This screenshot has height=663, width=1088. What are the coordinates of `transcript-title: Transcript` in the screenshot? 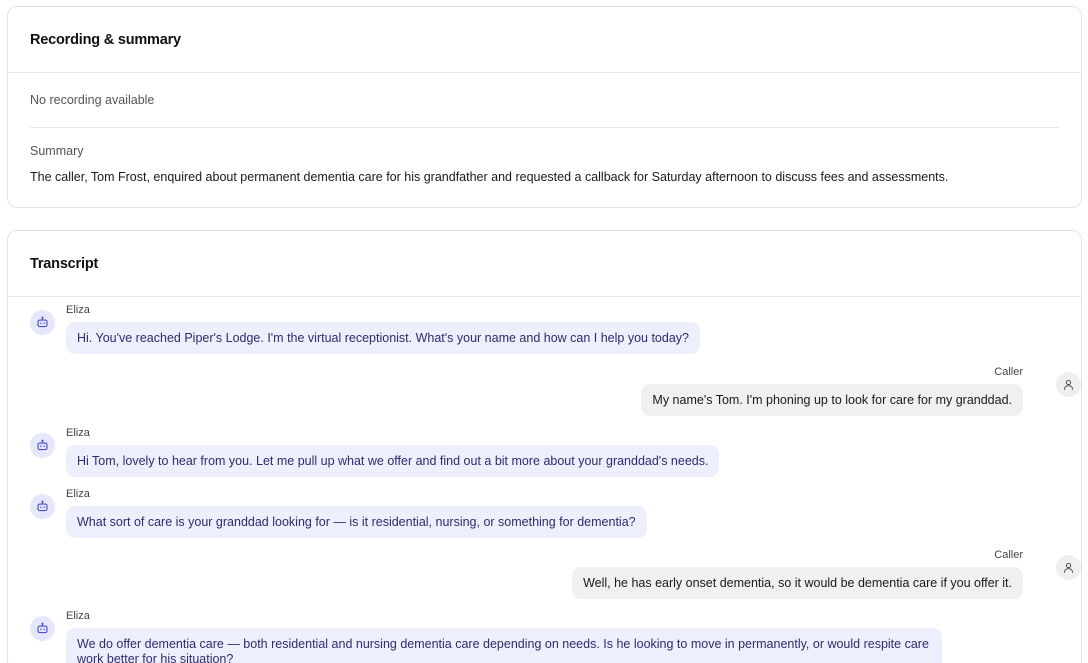 It's located at (64, 263).